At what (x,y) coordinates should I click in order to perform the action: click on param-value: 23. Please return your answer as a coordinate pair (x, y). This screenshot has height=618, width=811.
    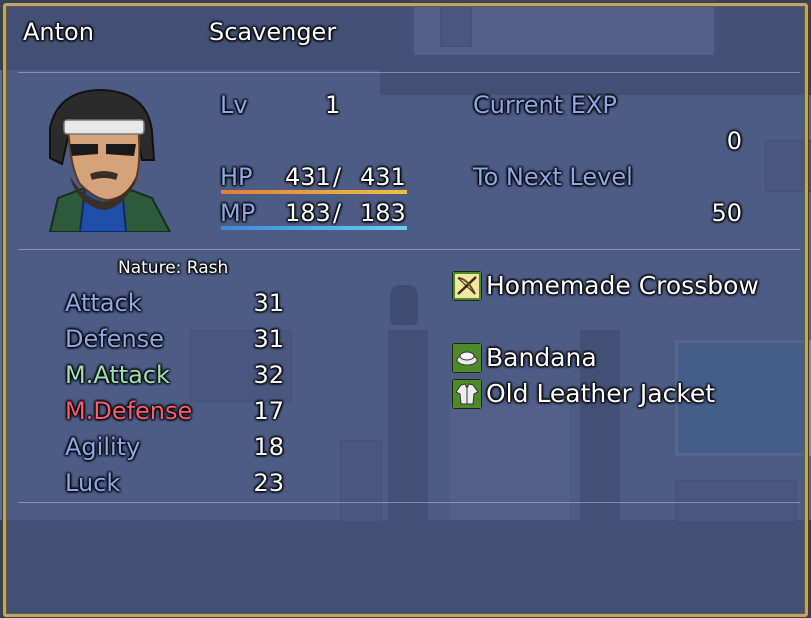
    Looking at the image, I should click on (268, 483).